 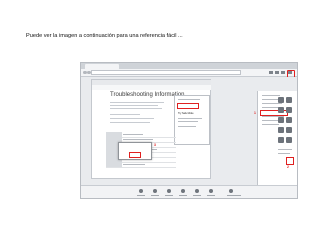 What do you see at coordinates (188, 106) in the screenshot?
I see `refresh-button-highlight` at bounding box center [188, 106].